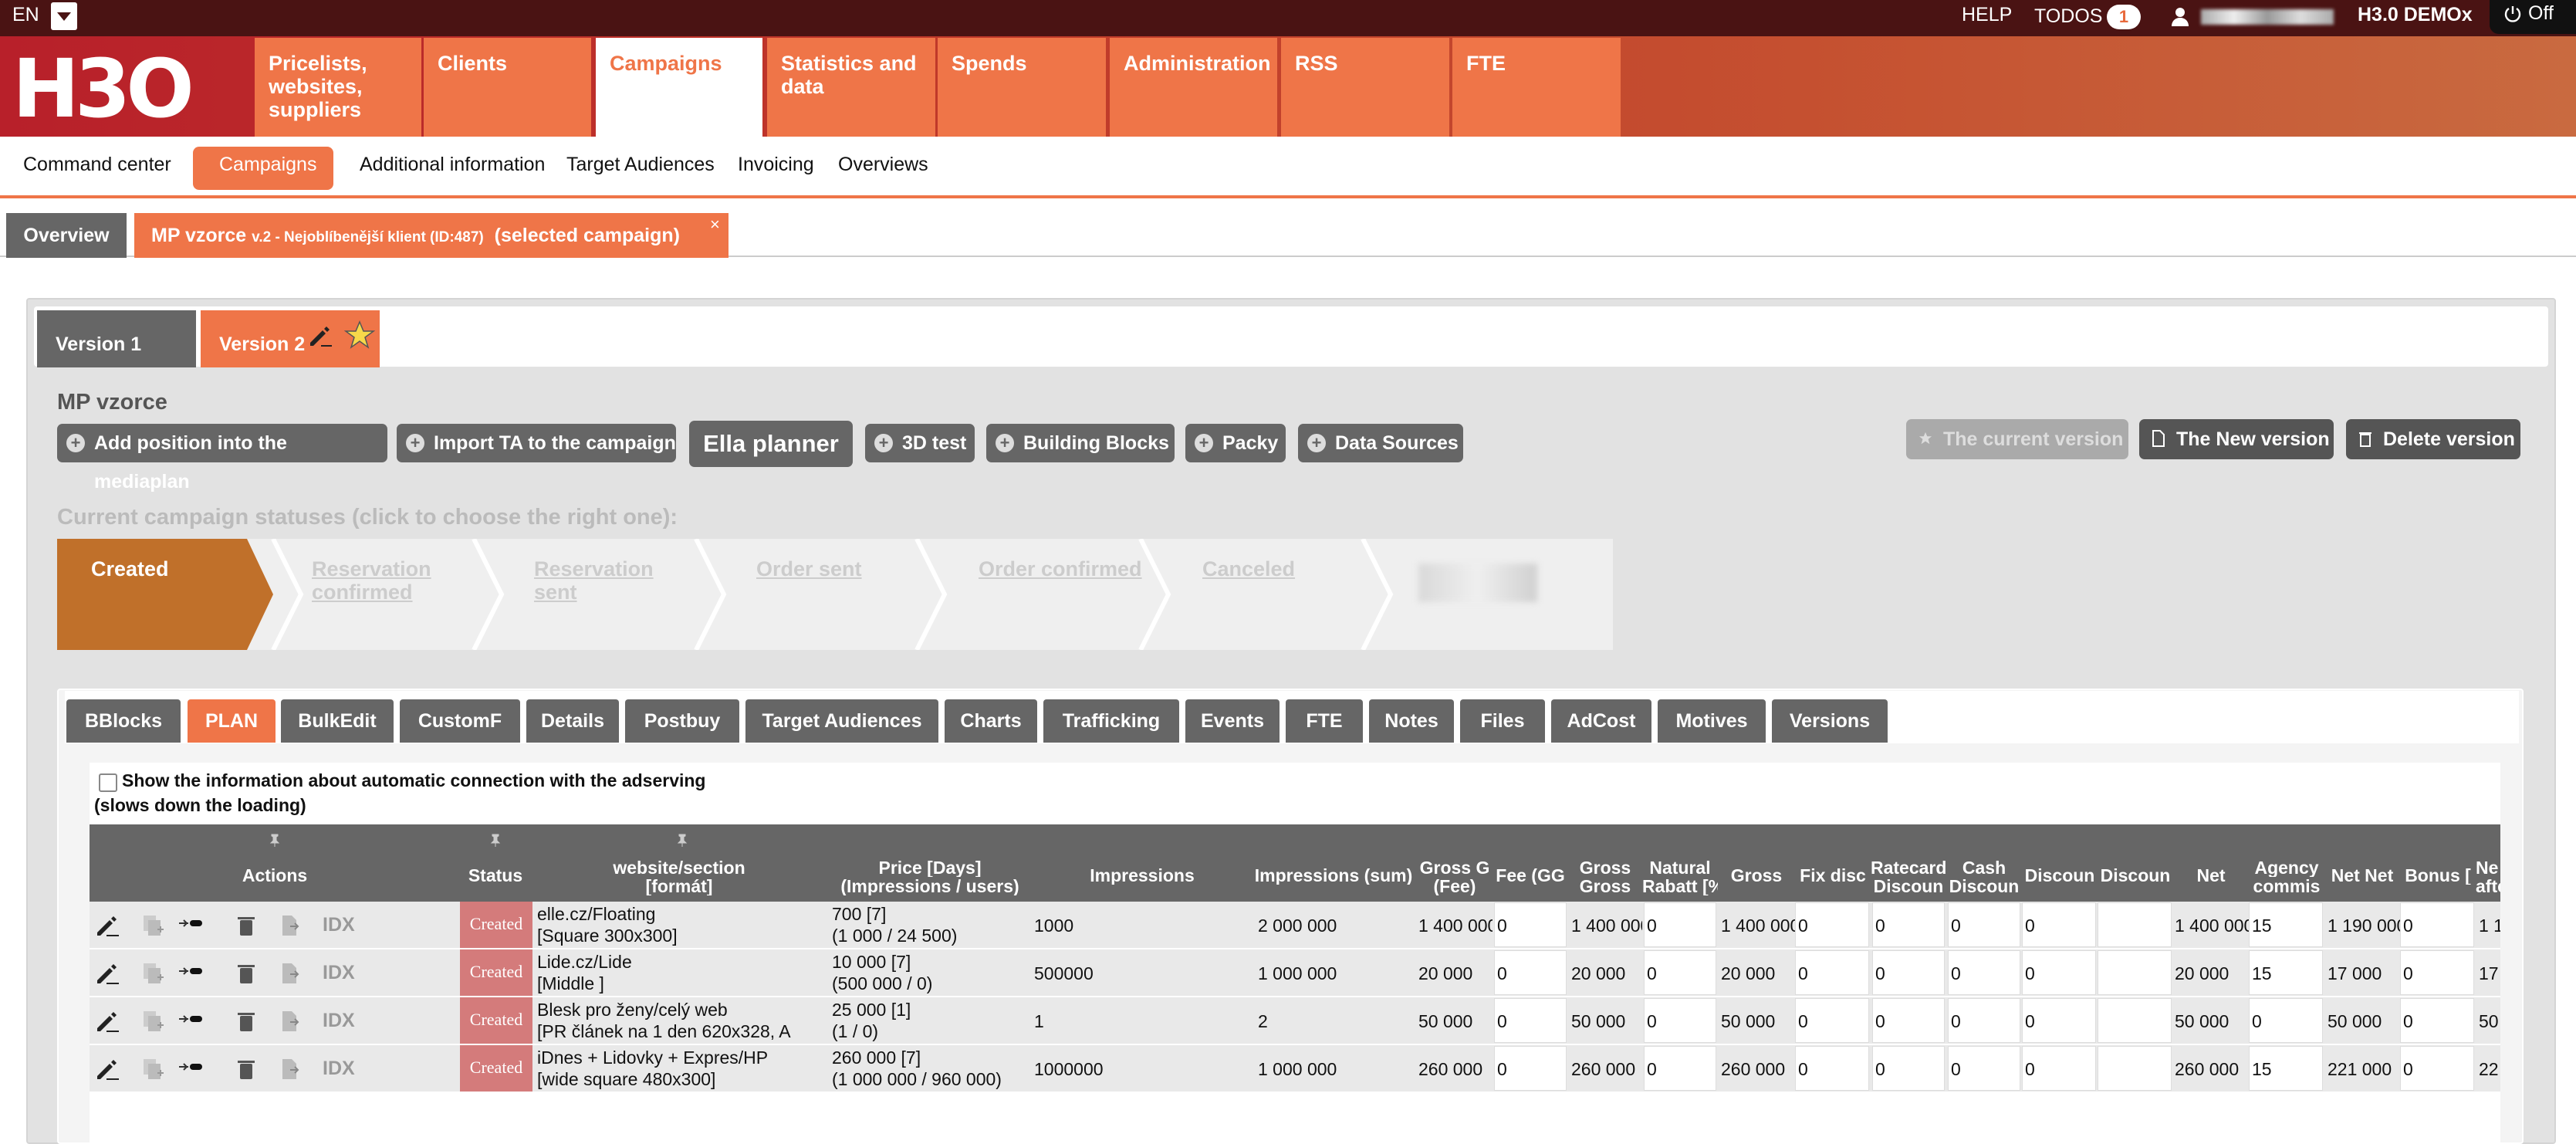  What do you see at coordinates (97, 165) in the screenshot?
I see `subnav-command-center: Command center` at bounding box center [97, 165].